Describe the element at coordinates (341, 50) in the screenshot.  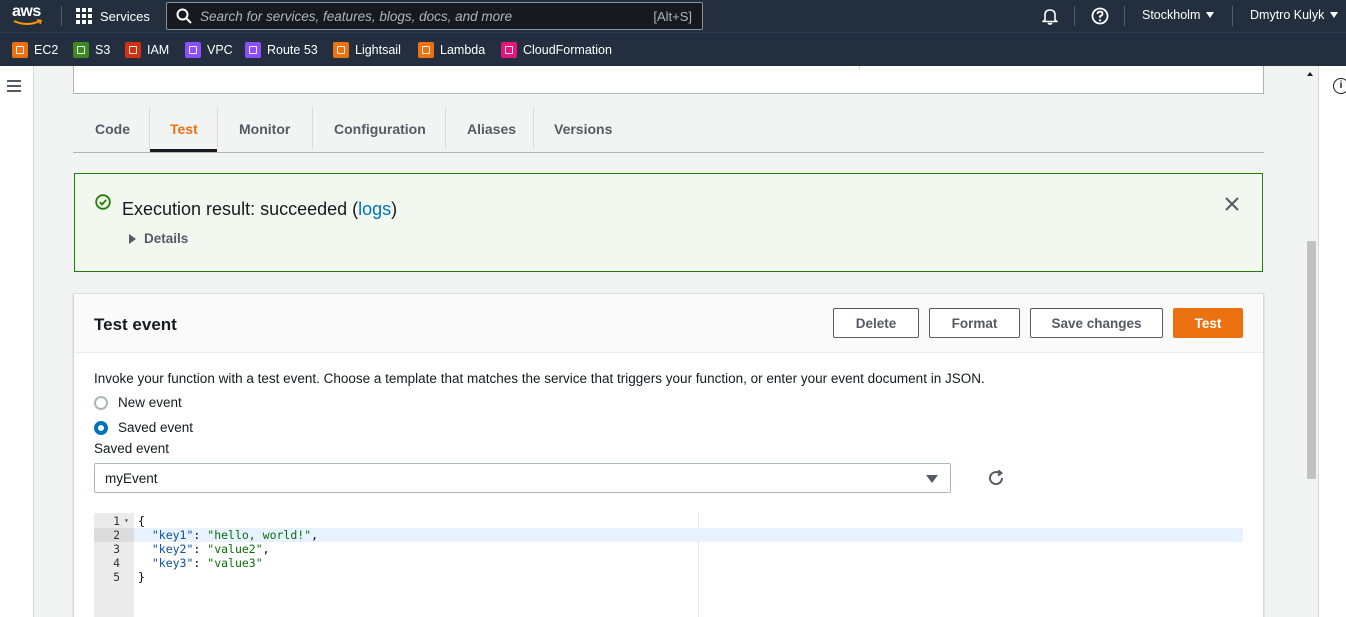
I see `lightsail-icon` at that location.